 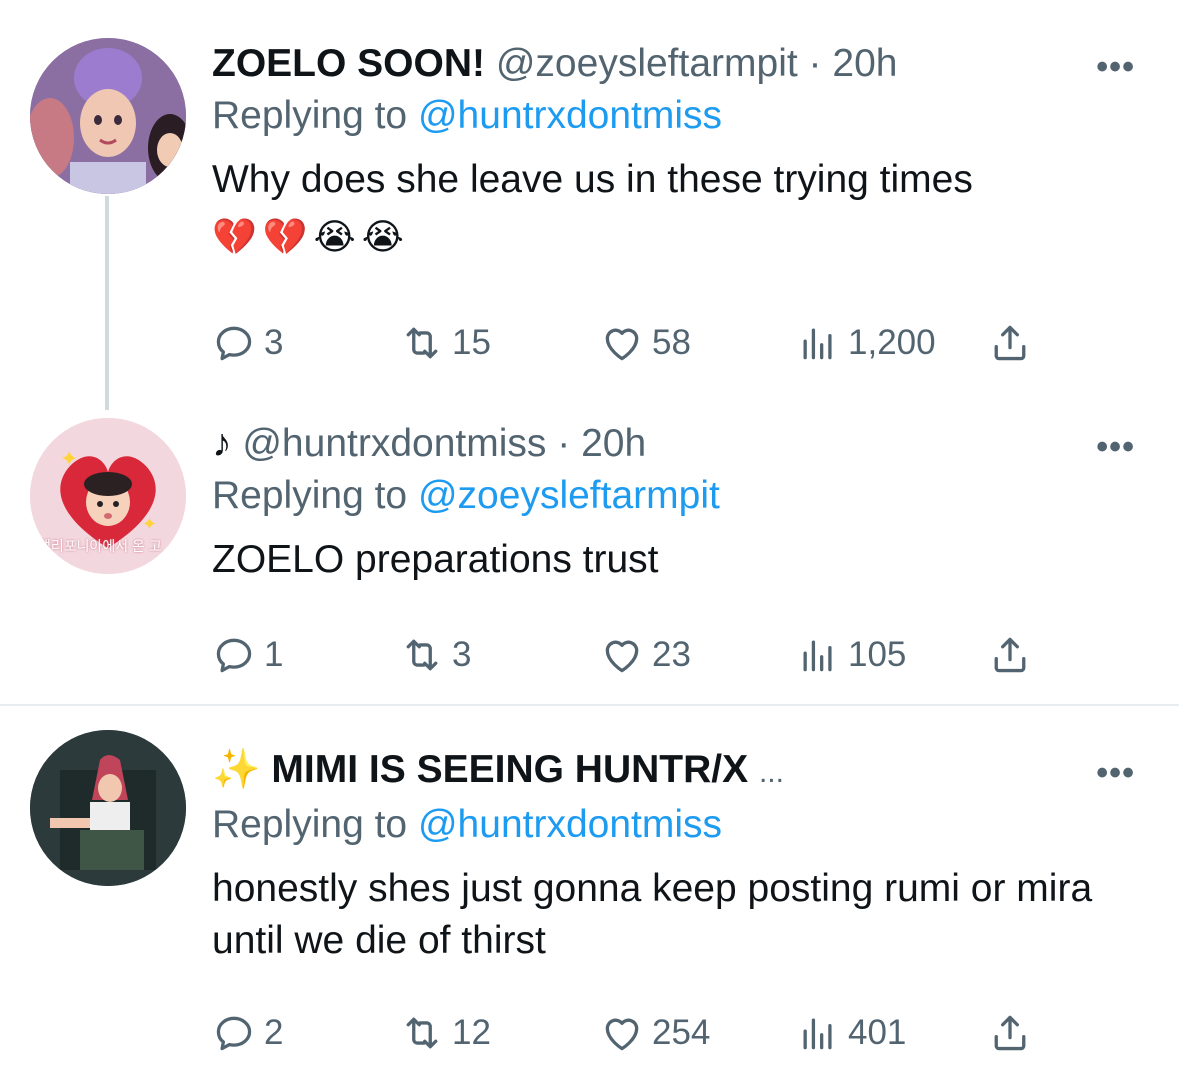 I want to click on handle: @huntrxdontmiss, so click(x=394, y=443).